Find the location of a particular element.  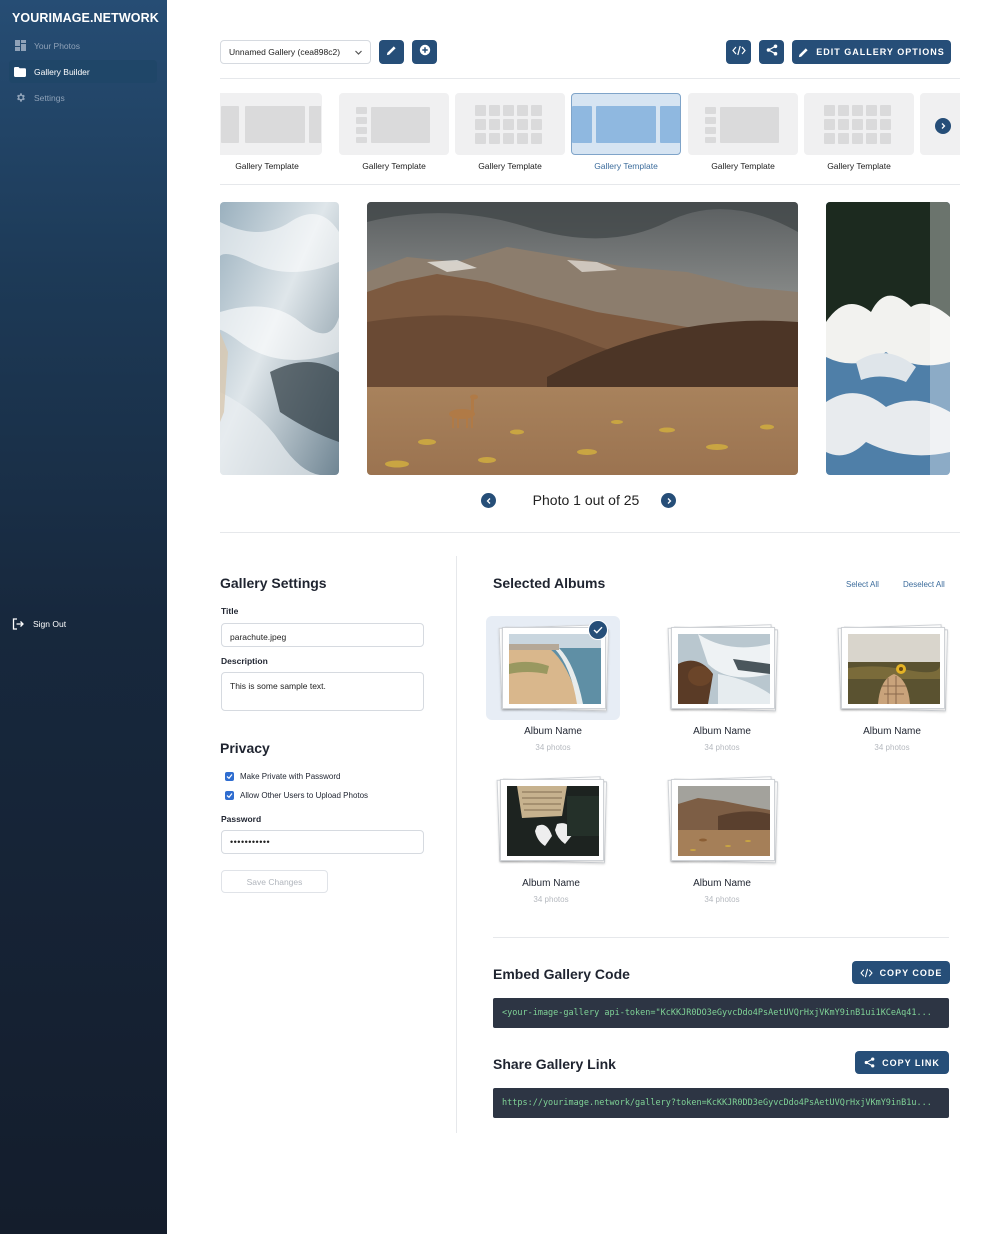

deselect-all-link: Deselect All is located at coordinates (924, 584).